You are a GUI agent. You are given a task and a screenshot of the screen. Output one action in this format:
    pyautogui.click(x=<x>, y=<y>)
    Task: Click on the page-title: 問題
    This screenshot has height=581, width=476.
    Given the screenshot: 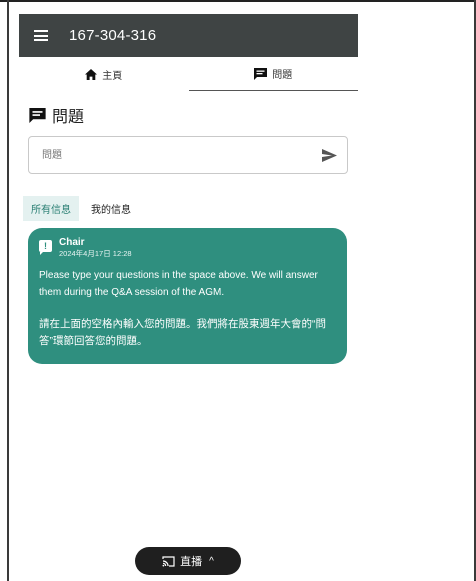 What is the action you would take?
    pyautogui.click(x=68, y=117)
    